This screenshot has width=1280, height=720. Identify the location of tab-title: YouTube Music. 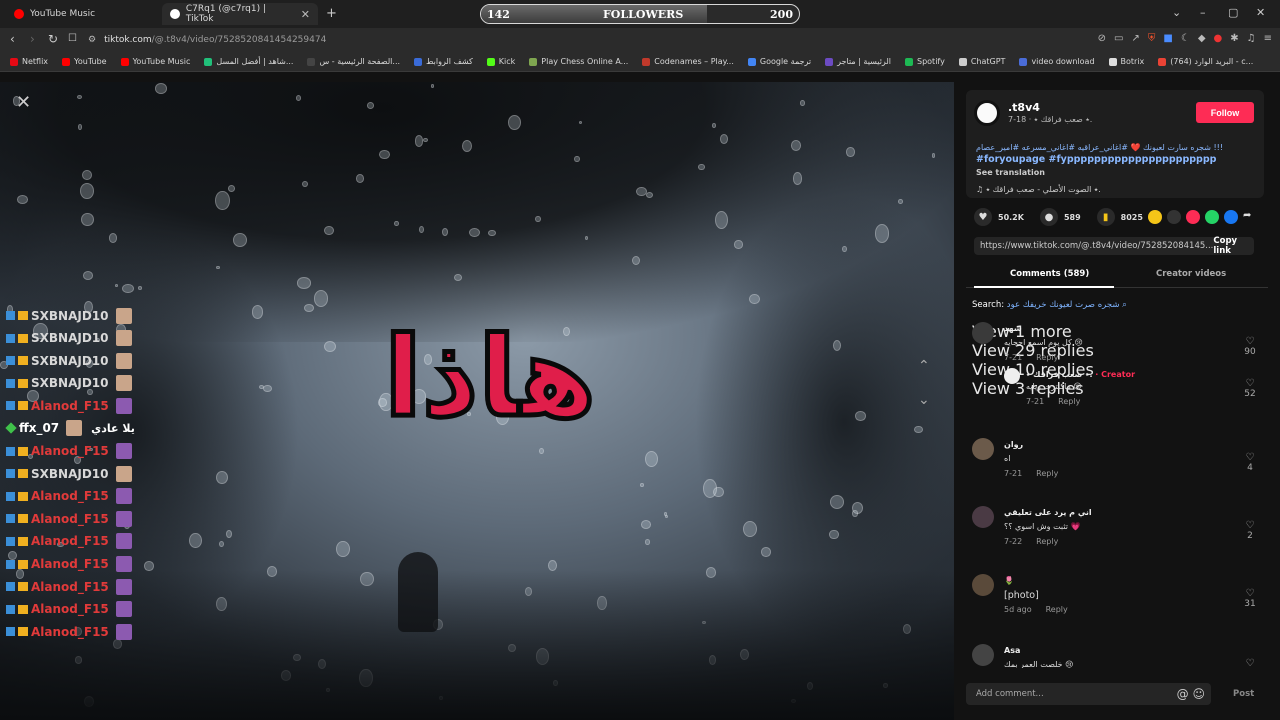
(63, 14).